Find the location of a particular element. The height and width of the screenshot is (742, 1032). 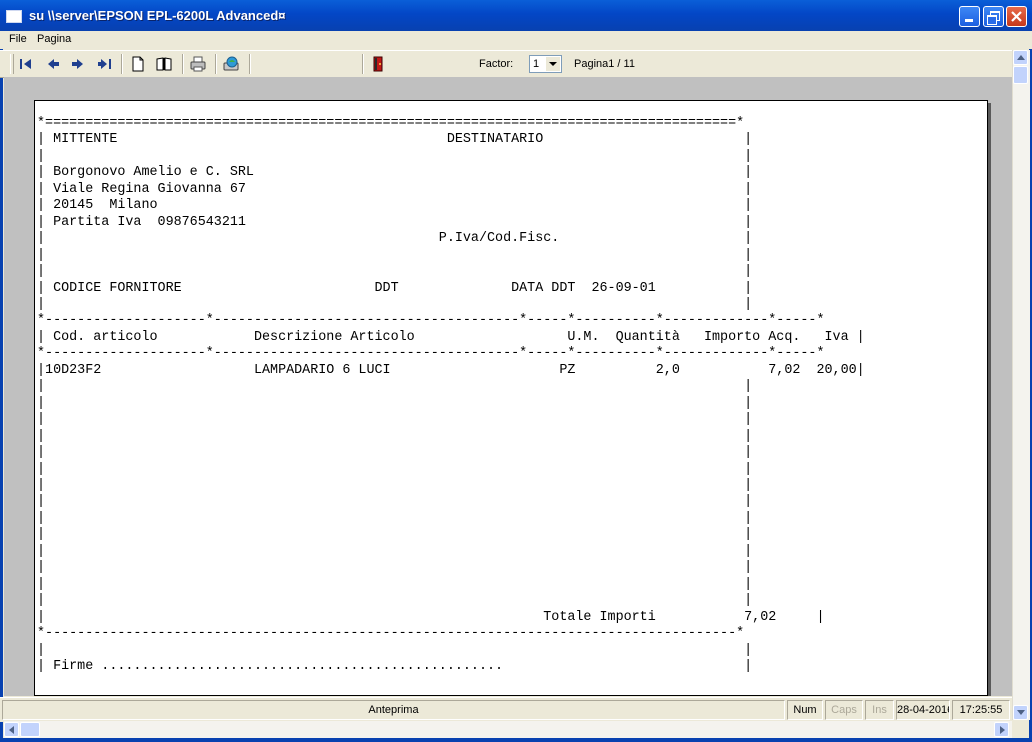

report-line: | P.Iva/Cod.Fisc. | is located at coordinates (395, 239).